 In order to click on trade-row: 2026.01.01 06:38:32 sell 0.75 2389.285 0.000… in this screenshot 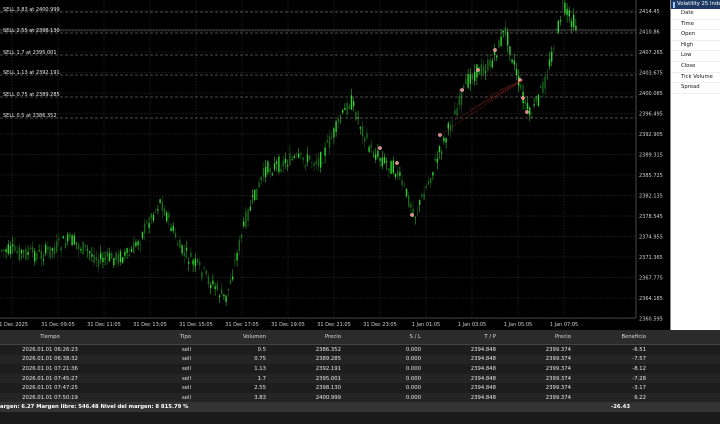, I will do `click(360, 359)`.